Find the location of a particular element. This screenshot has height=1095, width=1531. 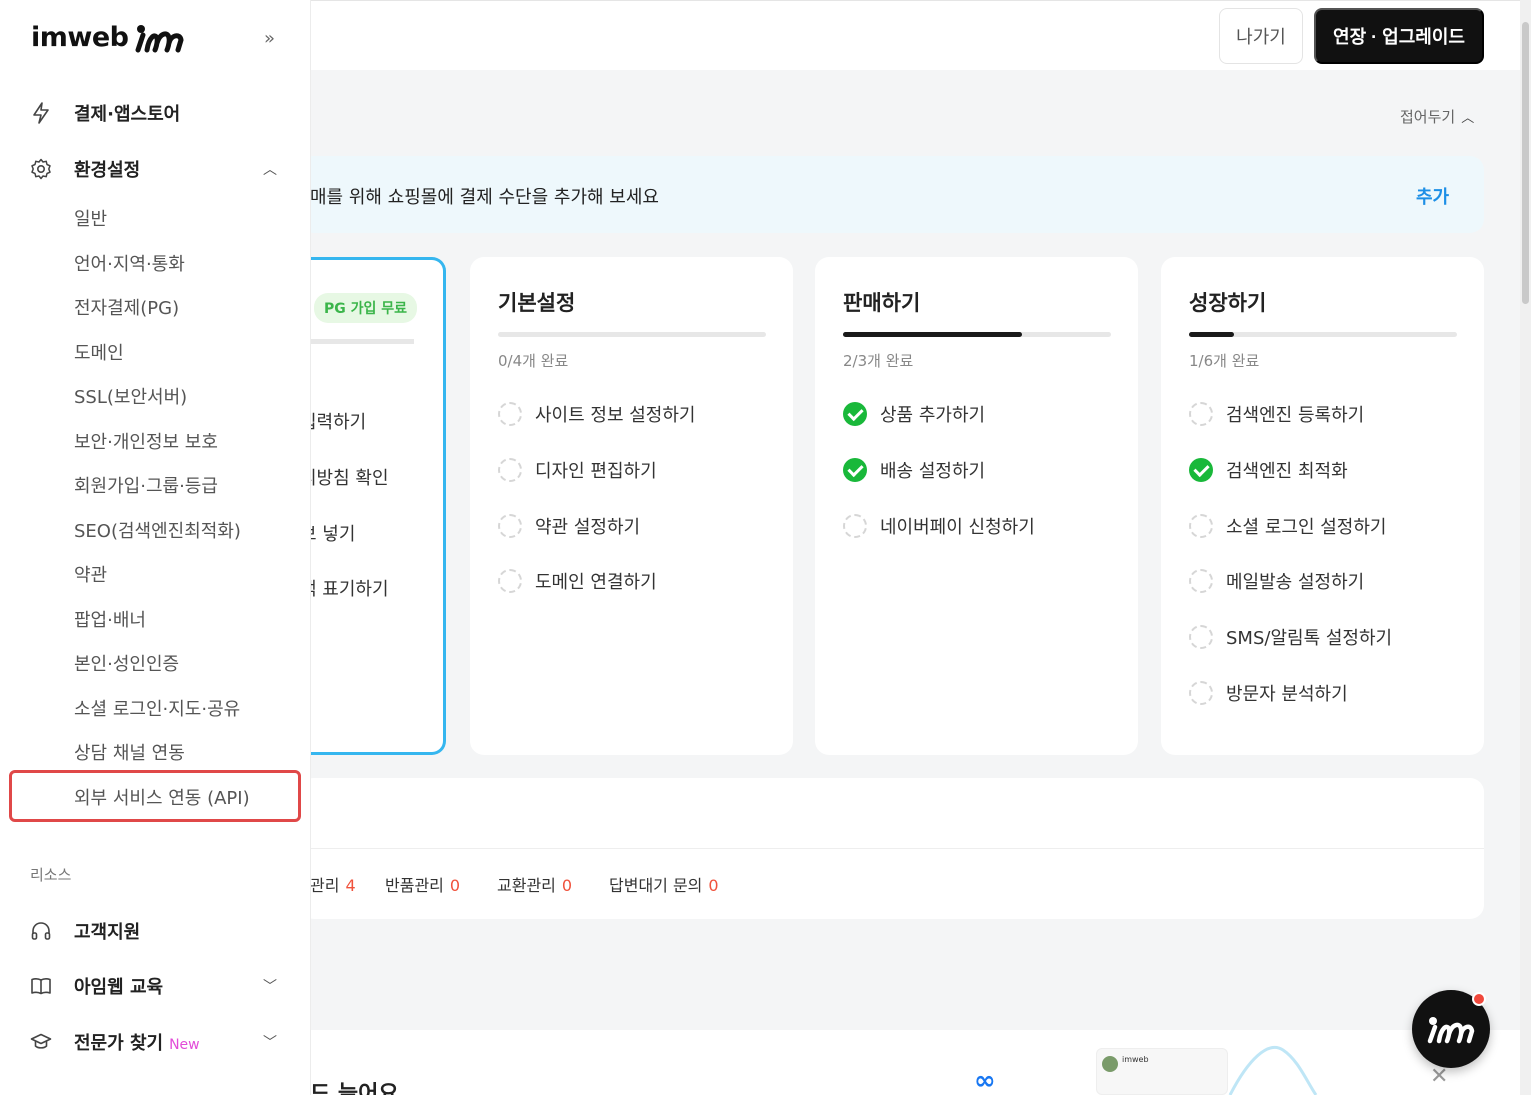

task-item: 약관 설정하기 is located at coordinates (569, 526).